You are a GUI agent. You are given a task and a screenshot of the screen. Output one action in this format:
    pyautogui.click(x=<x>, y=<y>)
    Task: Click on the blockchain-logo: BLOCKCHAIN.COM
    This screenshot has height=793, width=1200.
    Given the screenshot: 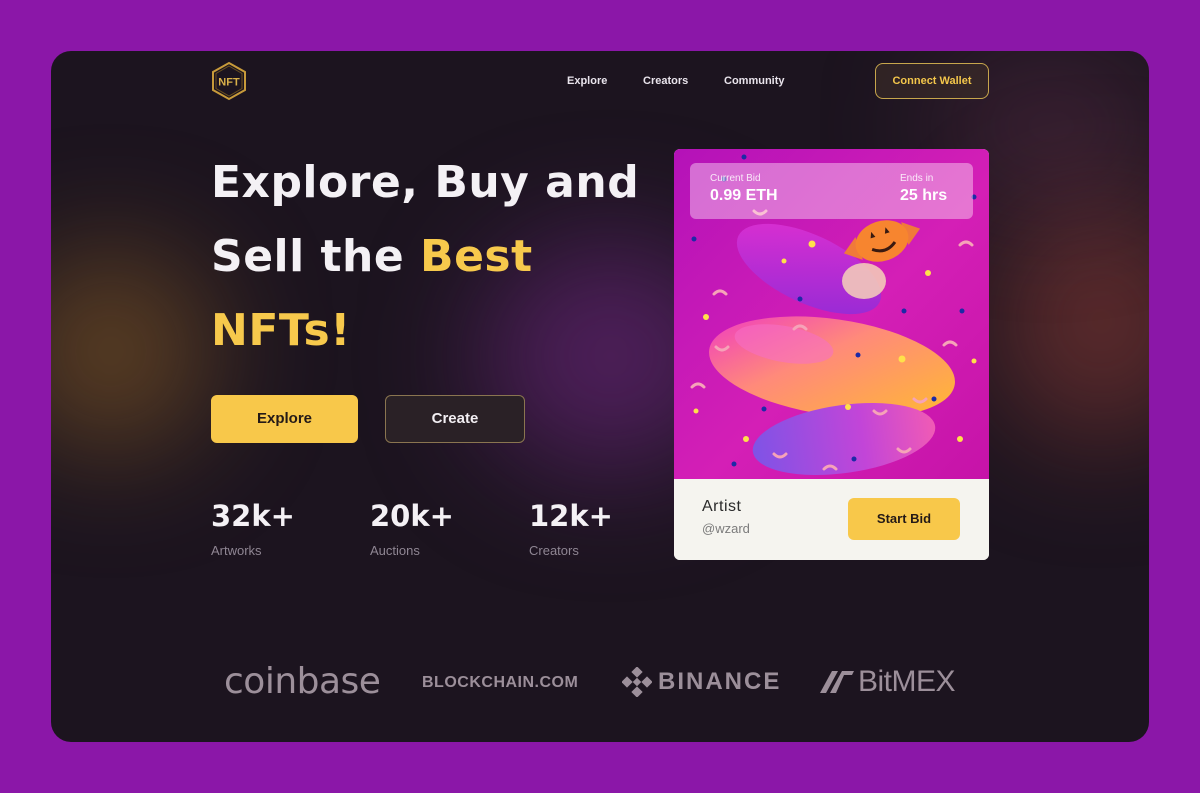 What is the action you would take?
    pyautogui.click(x=500, y=682)
    